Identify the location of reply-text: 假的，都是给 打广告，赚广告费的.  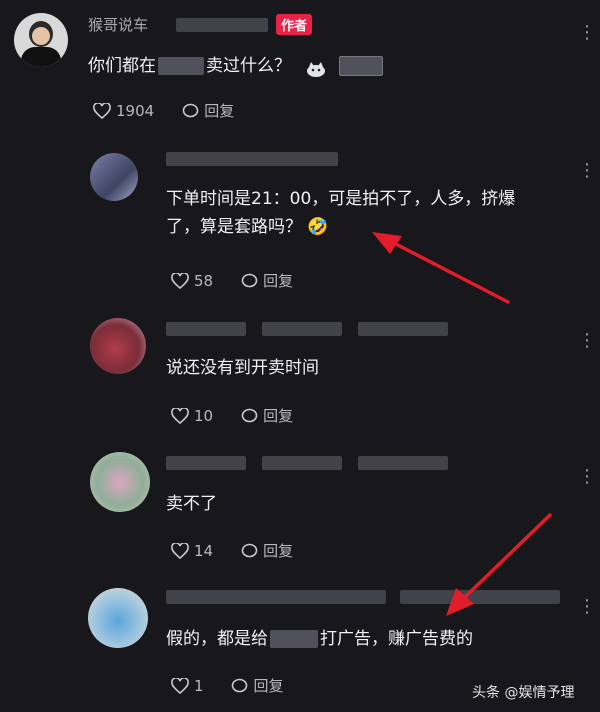
(319, 639).